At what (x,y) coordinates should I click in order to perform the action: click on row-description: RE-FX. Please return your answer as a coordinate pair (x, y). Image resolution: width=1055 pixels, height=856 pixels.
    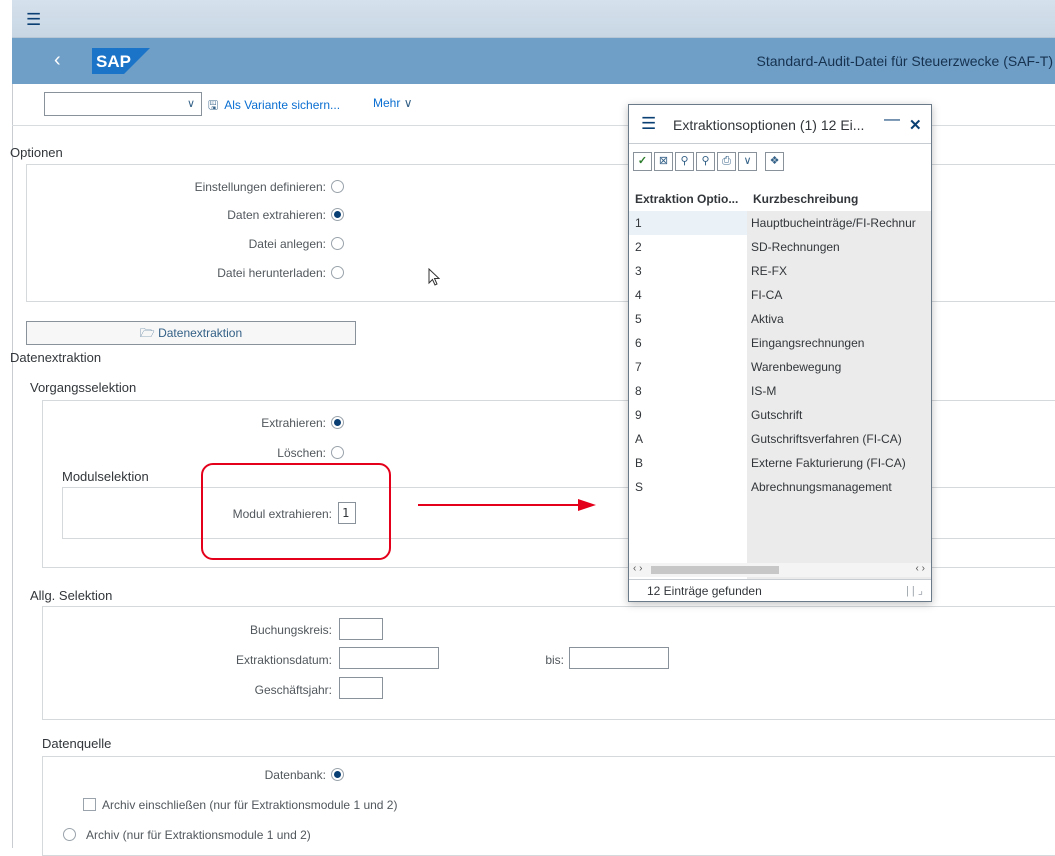
    Looking at the image, I should click on (839, 271).